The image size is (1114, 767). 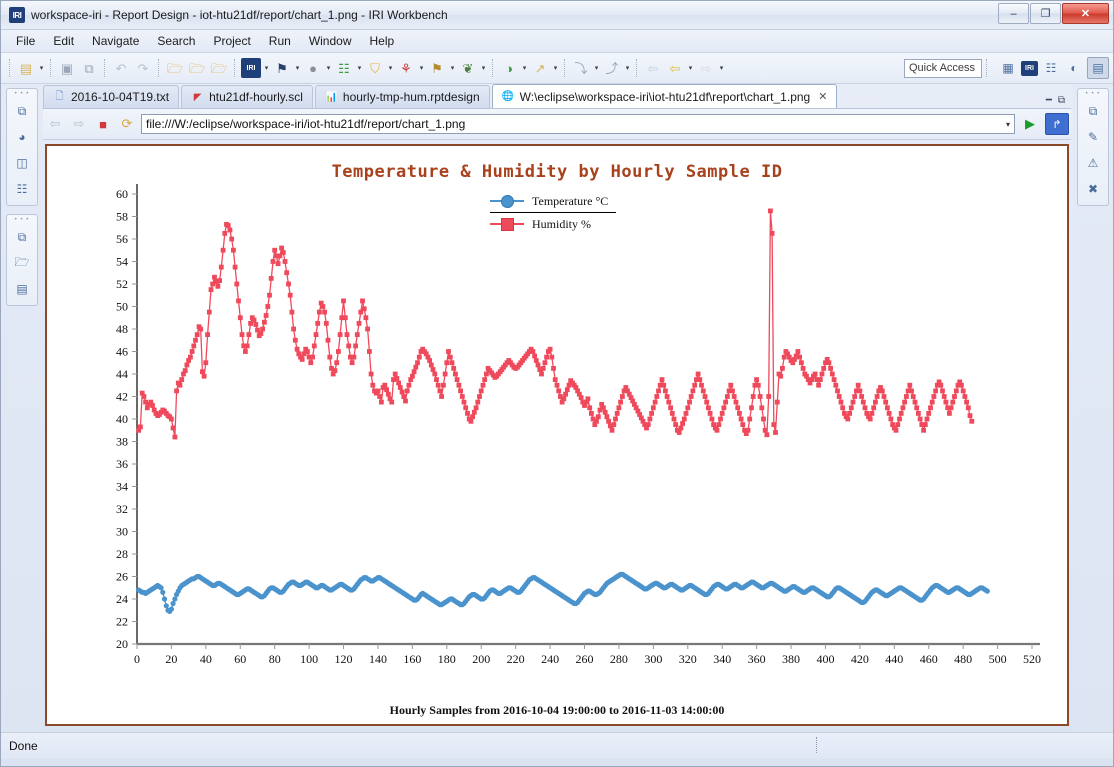 What do you see at coordinates (22, 408) in the screenshot?
I see `left-rail: • • • ⧉ ◕ ◫ ☷ • • • ⧉ 🗁 ▤` at bounding box center [22, 408].